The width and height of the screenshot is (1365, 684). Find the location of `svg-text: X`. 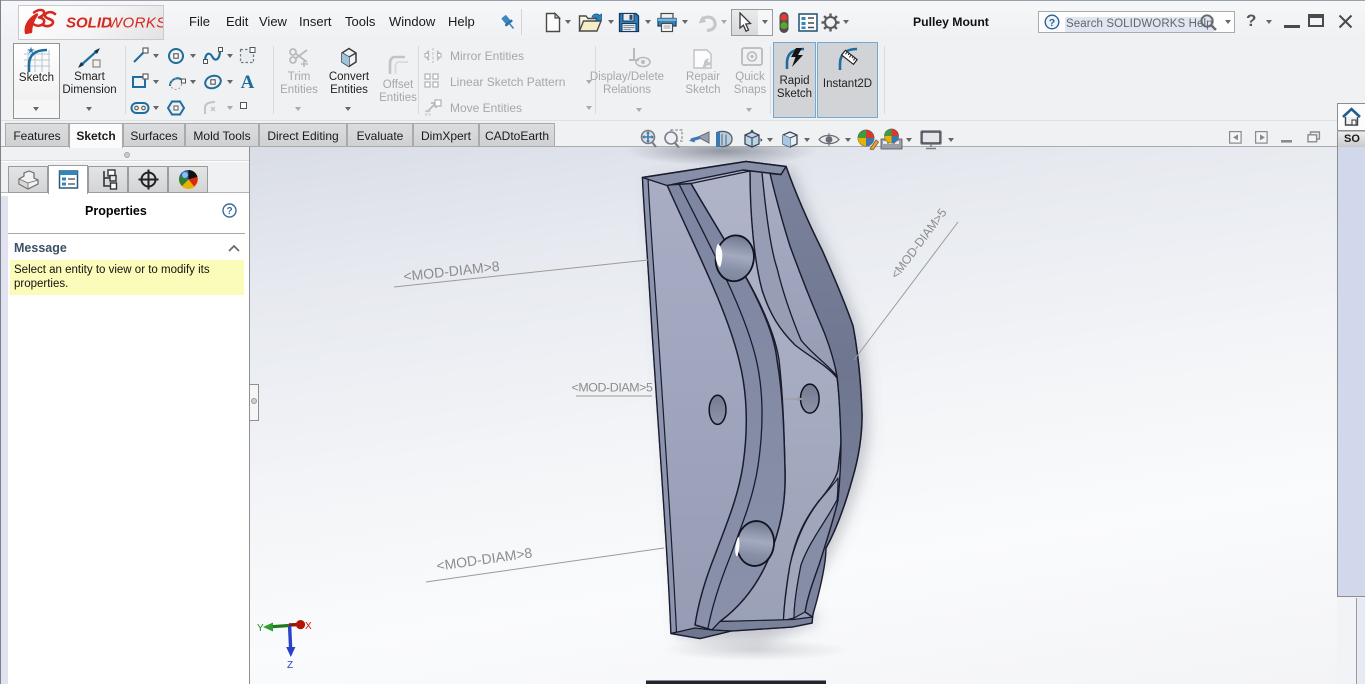

svg-text: X is located at coordinates (308, 626).